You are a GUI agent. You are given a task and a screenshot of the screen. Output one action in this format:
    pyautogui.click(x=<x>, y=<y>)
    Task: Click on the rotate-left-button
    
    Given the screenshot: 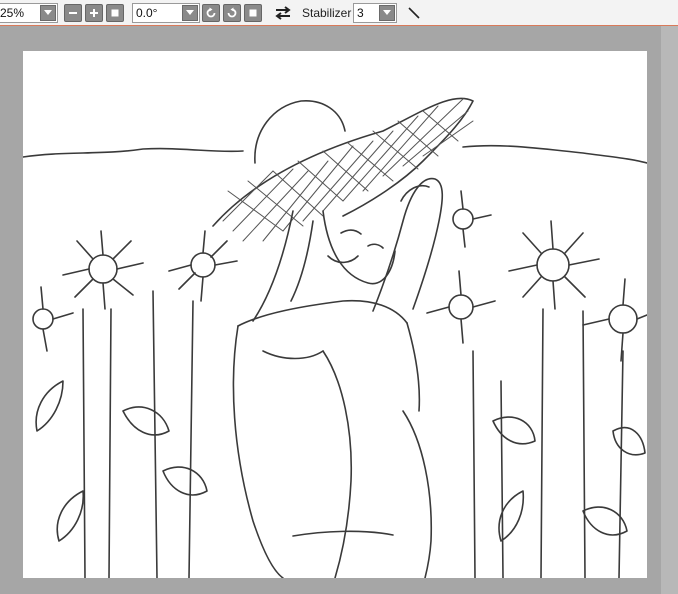 What is the action you would take?
    pyautogui.click(x=211, y=13)
    